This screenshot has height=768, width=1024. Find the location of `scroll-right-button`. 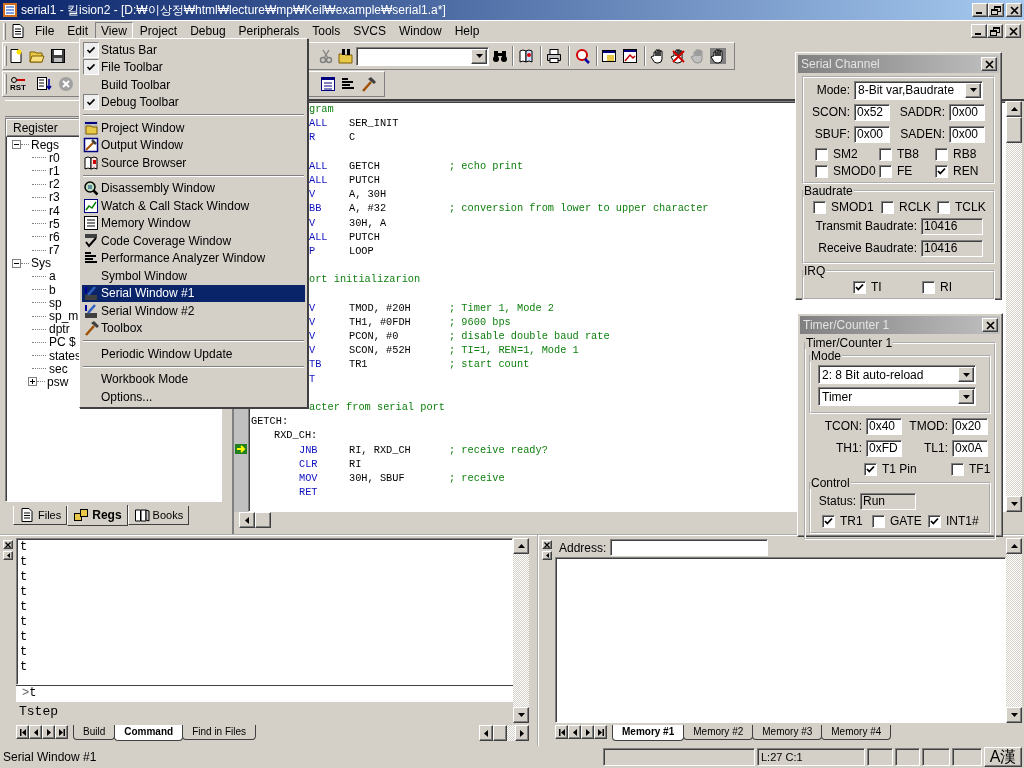

scroll-right-button is located at coordinates (522, 733).